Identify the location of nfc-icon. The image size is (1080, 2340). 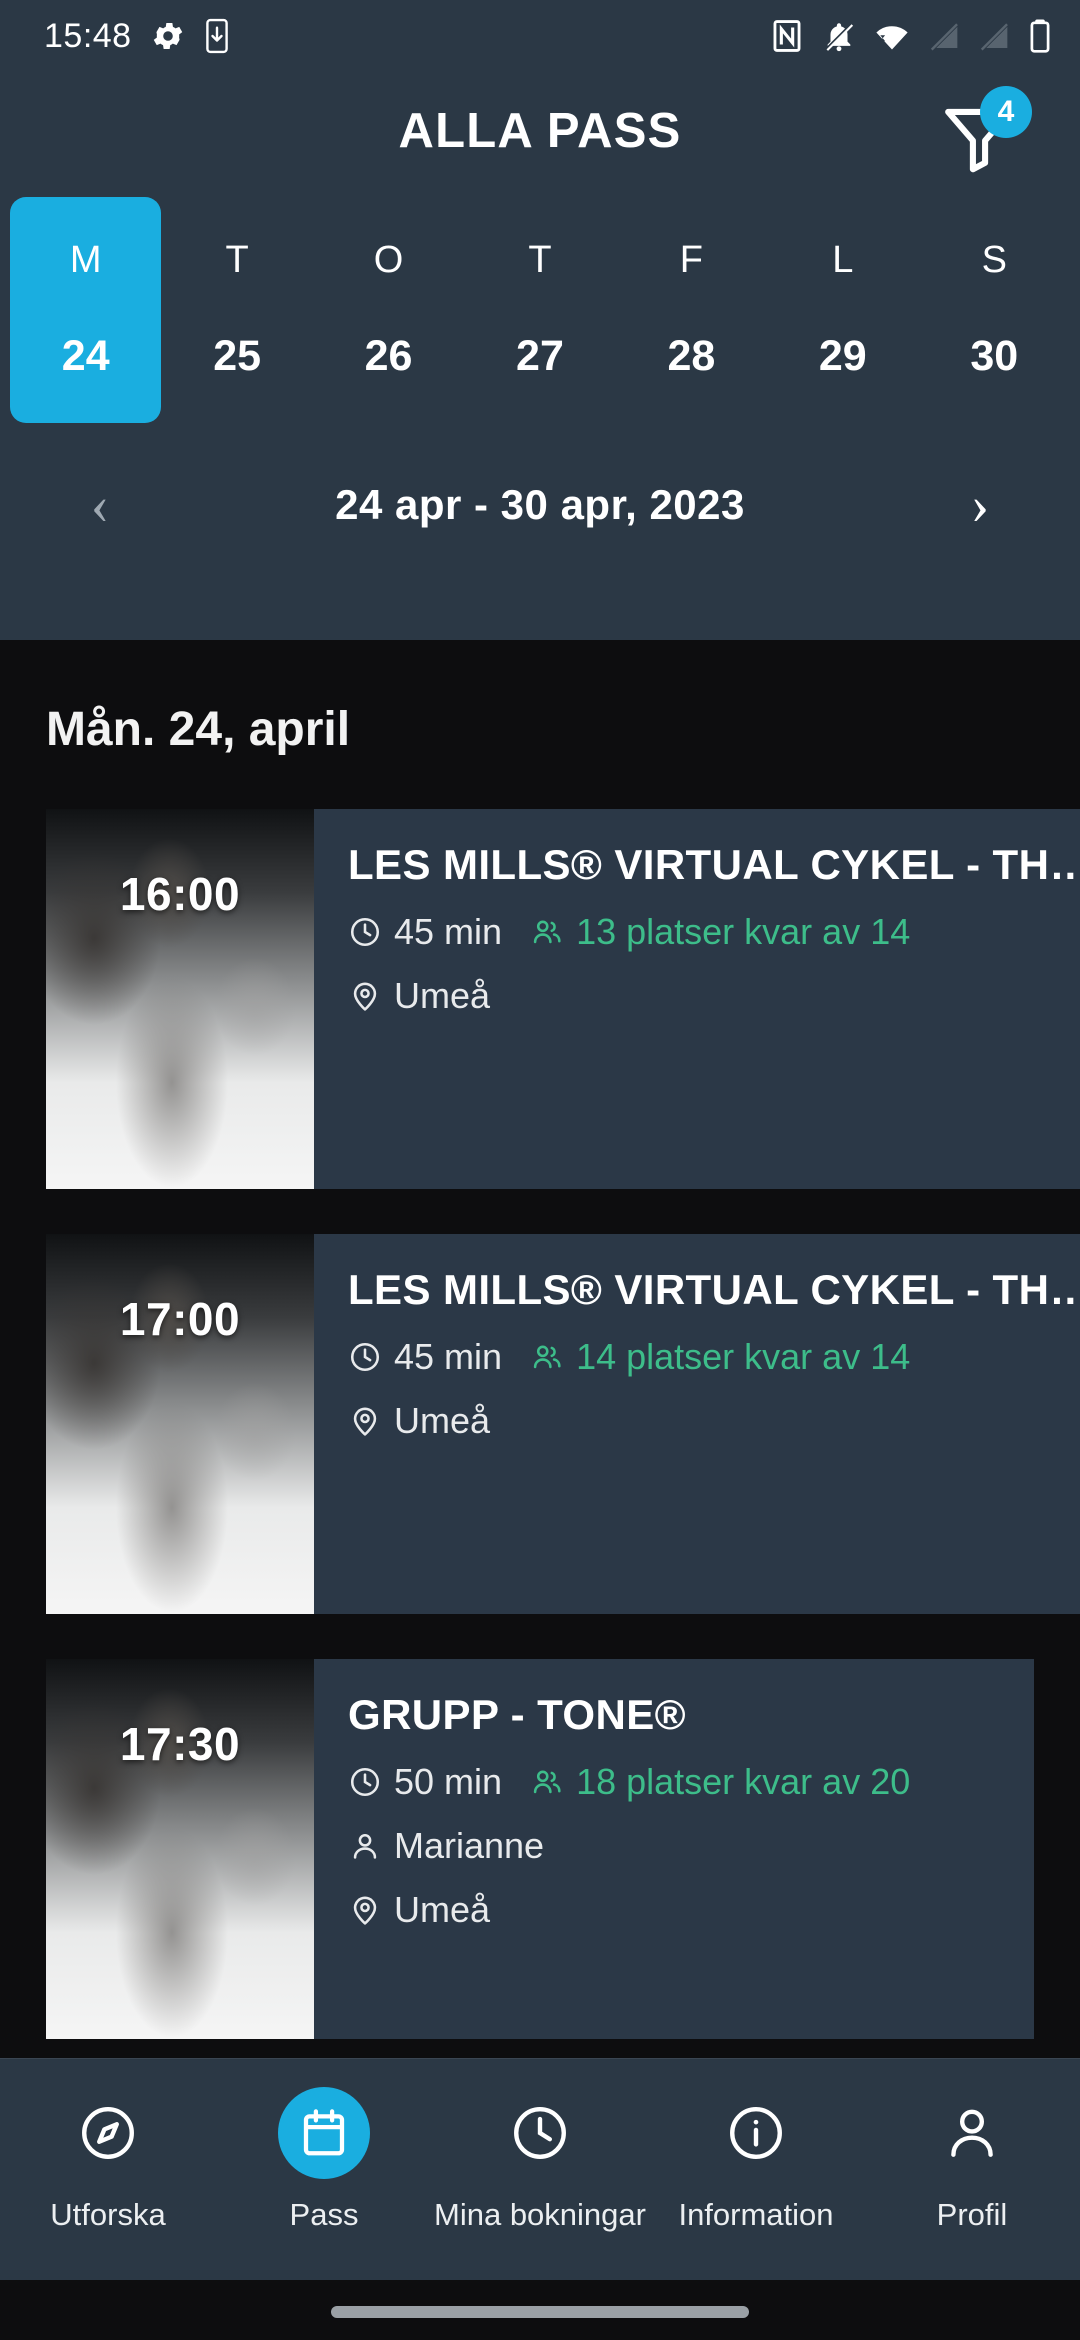
(787, 36).